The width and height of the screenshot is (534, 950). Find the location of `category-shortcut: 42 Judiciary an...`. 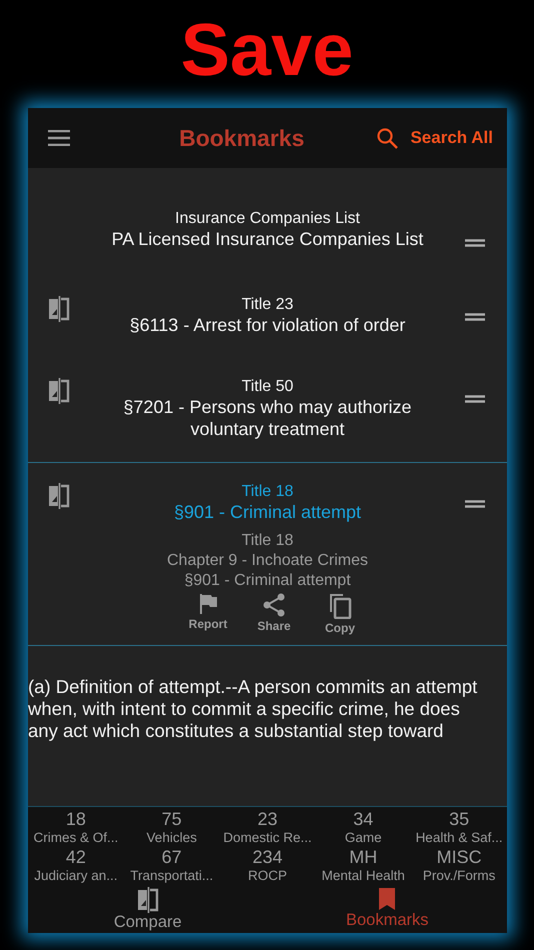

category-shortcut: 42 Judiciary an... is located at coordinates (76, 866).